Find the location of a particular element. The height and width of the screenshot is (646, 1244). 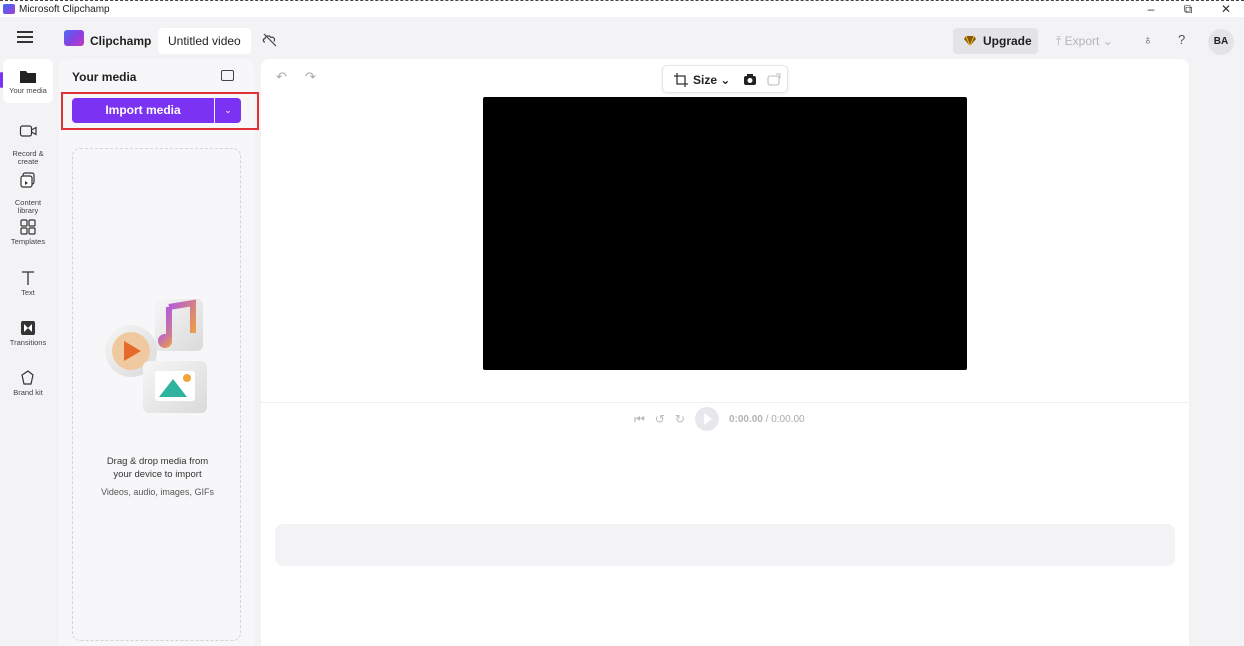

rail-label: Transitions is located at coordinates (28, 342).